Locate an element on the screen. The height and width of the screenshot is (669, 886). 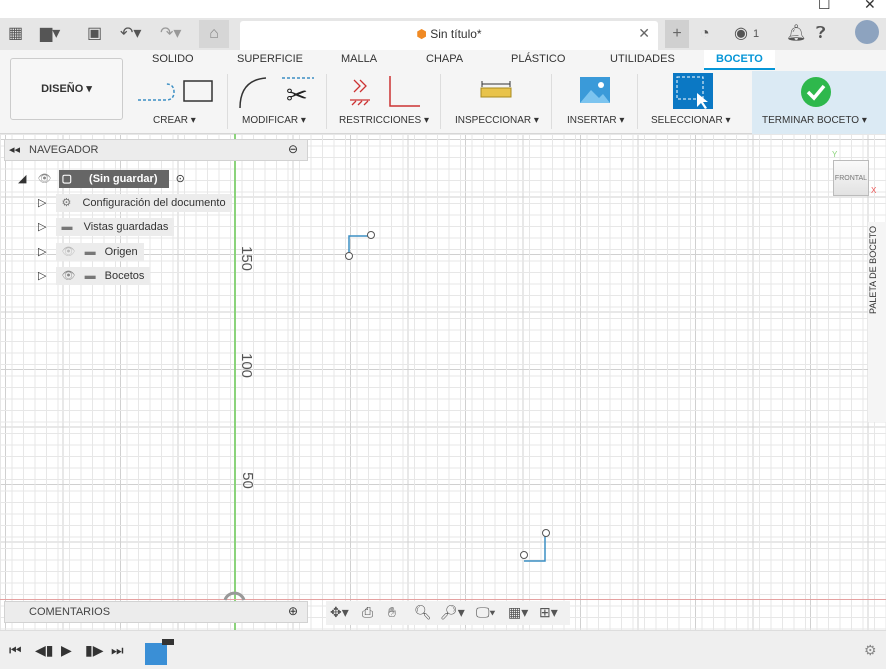
navigator-title: NAVEGADOR is located at coordinates (64, 150).